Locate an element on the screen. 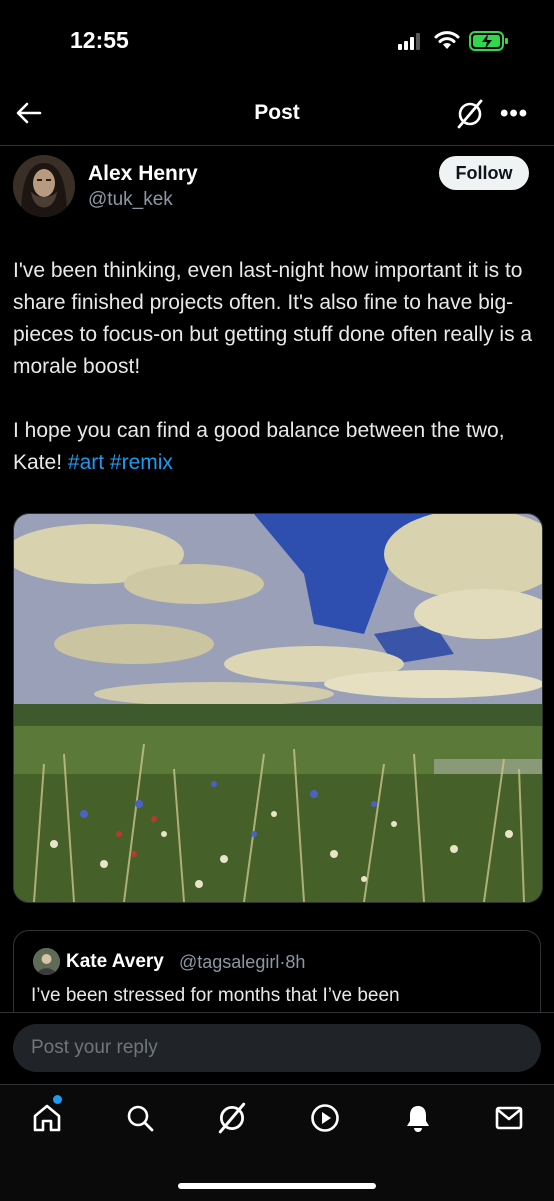 The height and width of the screenshot is (1201, 554). bell-icon is located at coordinates (418, 1119).